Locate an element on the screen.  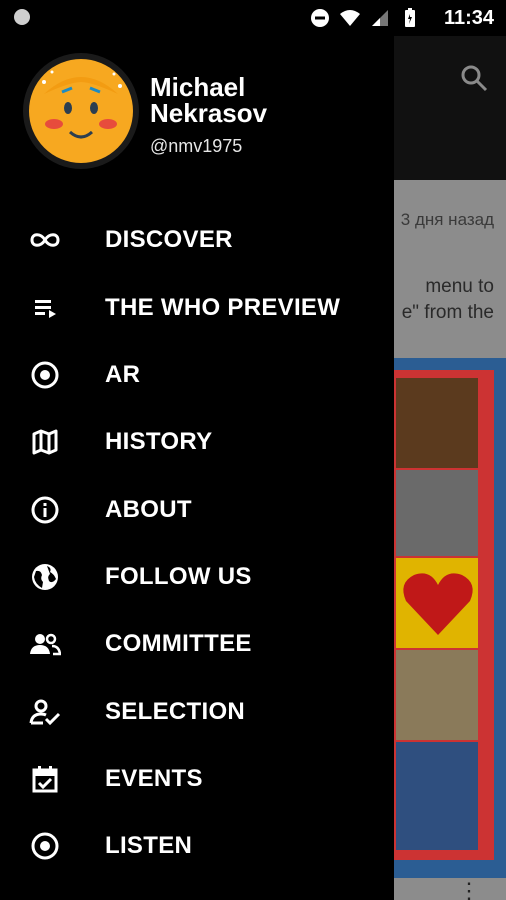
map-icon is located at coordinates (45, 442).